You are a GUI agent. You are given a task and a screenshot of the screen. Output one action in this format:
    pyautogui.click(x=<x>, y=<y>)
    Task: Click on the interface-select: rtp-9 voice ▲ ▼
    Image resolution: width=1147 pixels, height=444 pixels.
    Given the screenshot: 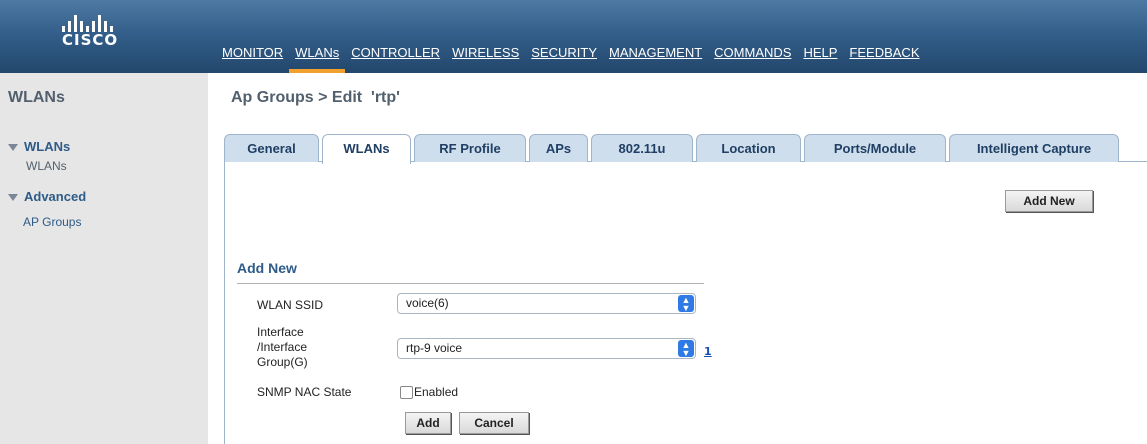 What is the action you would take?
    pyautogui.click(x=546, y=348)
    